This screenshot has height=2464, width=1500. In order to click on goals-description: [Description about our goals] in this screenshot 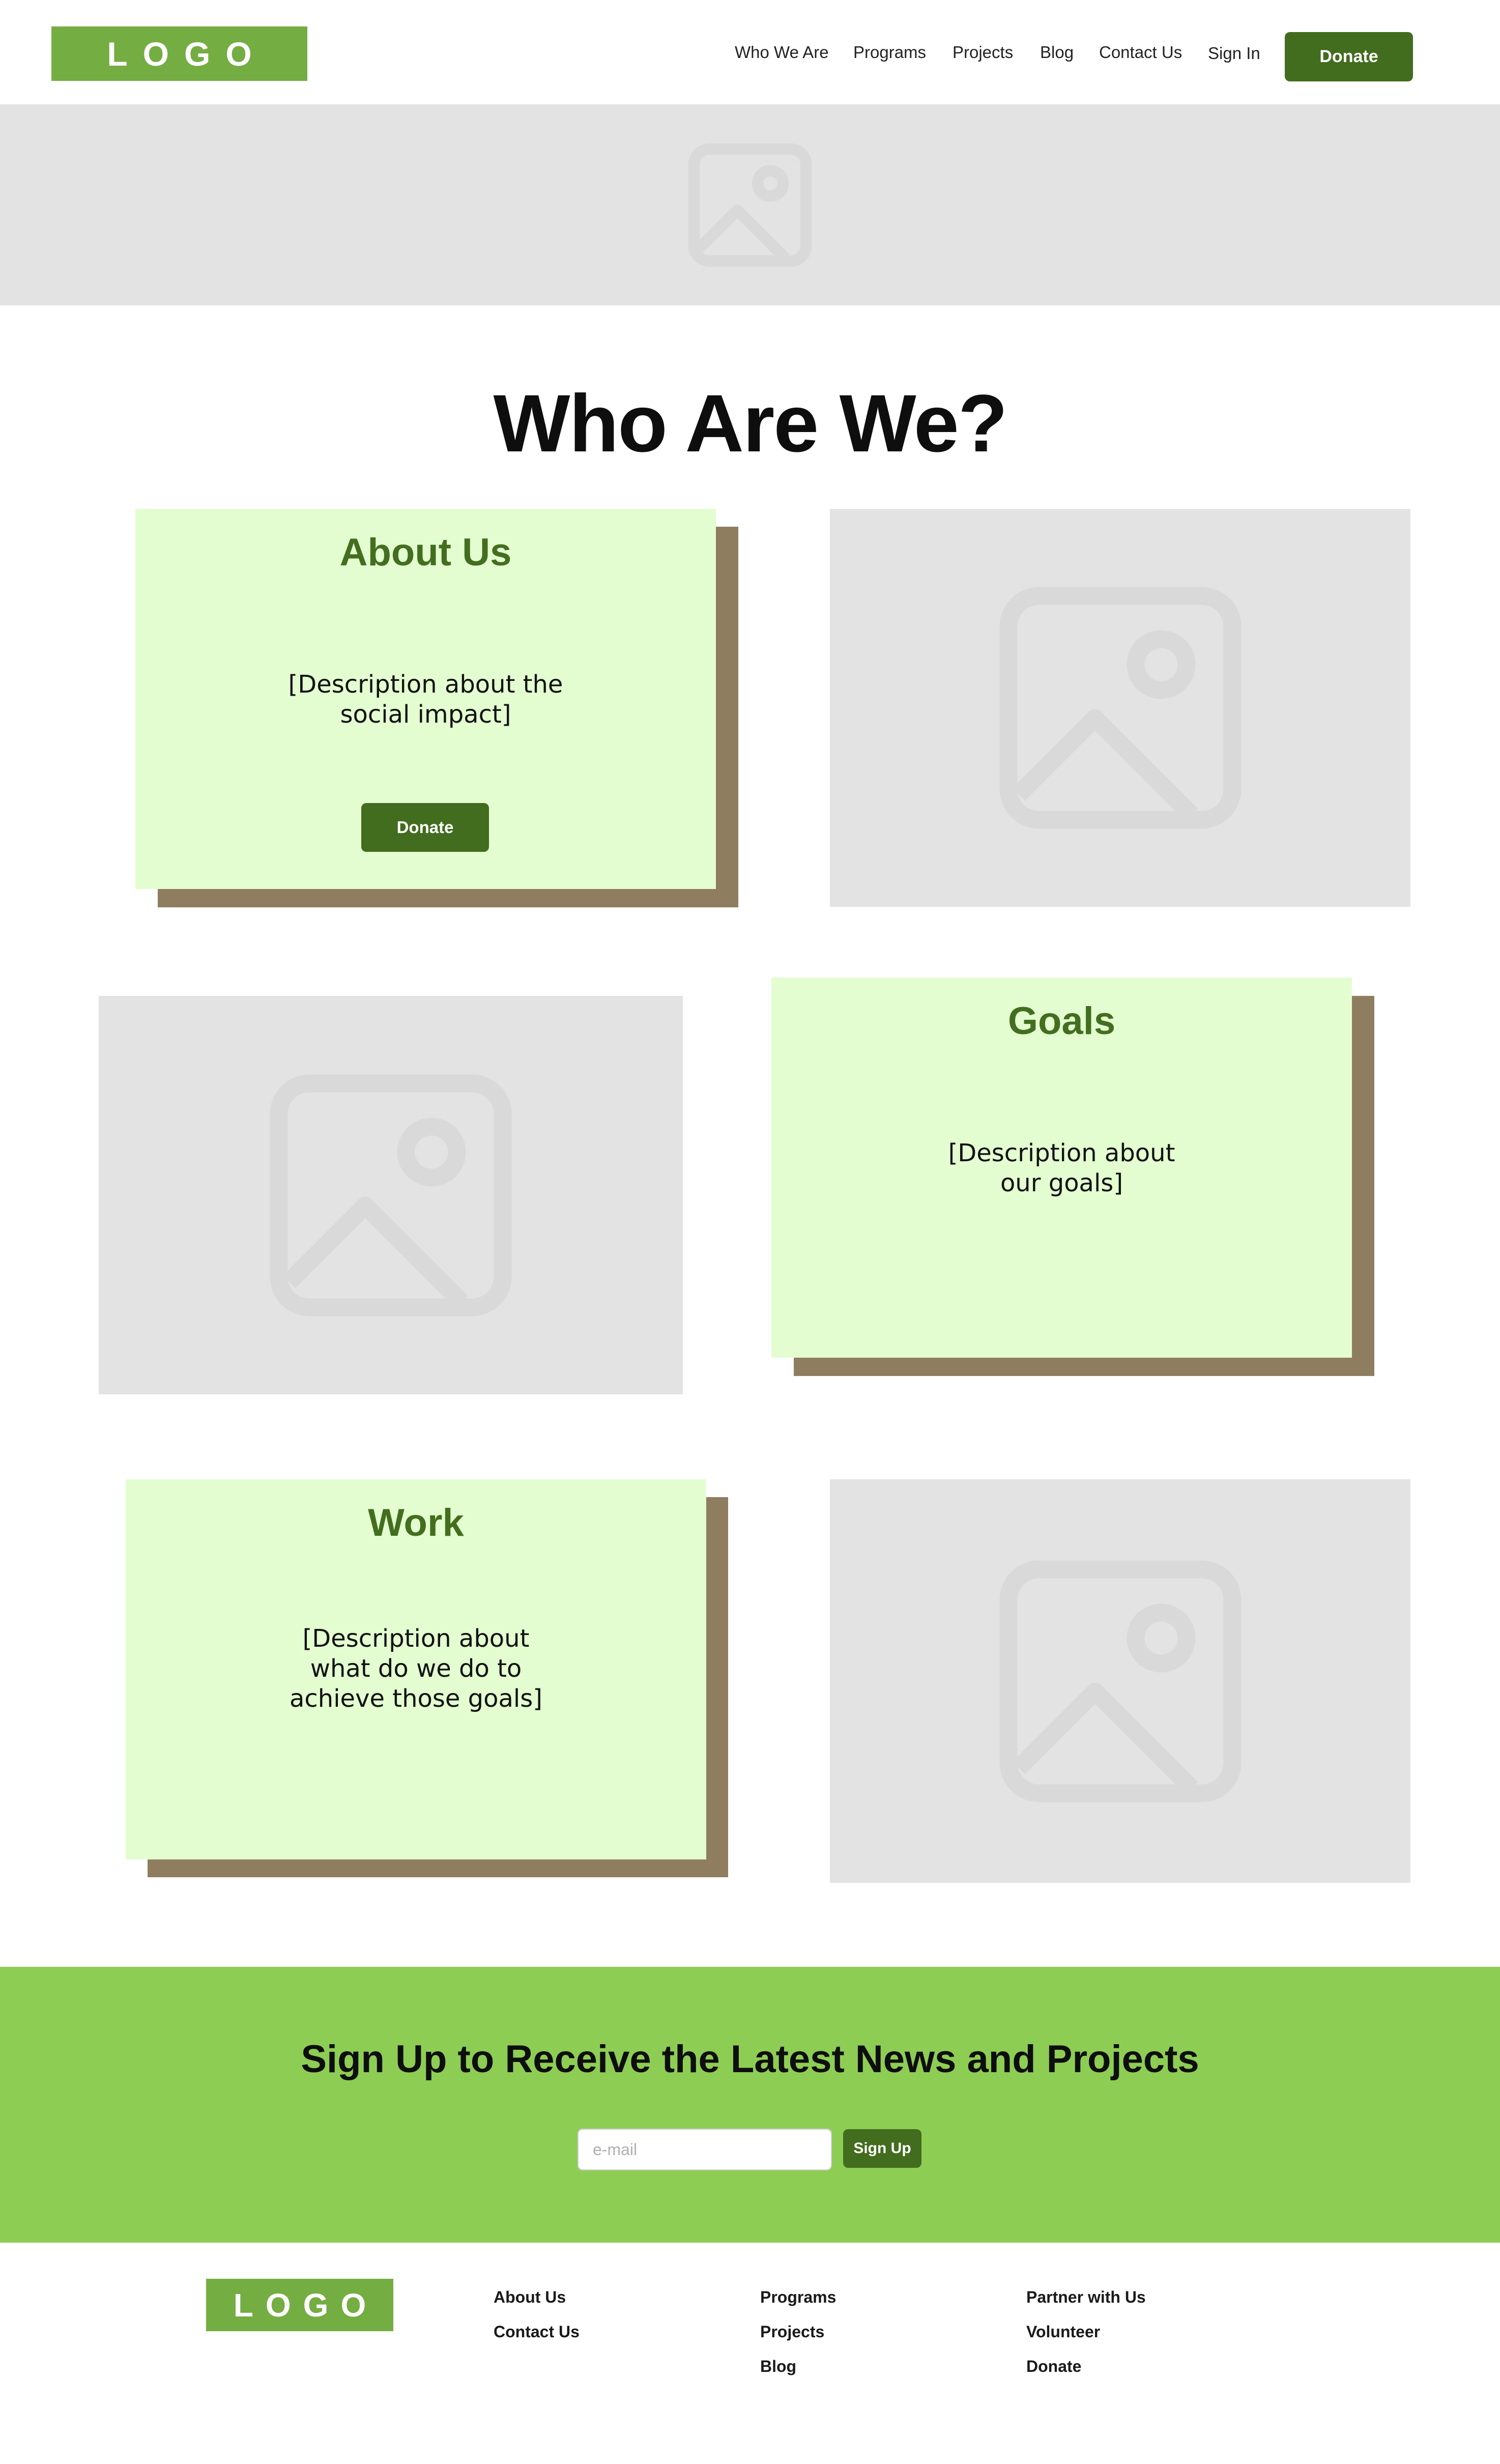, I will do `click(1061, 1168)`.